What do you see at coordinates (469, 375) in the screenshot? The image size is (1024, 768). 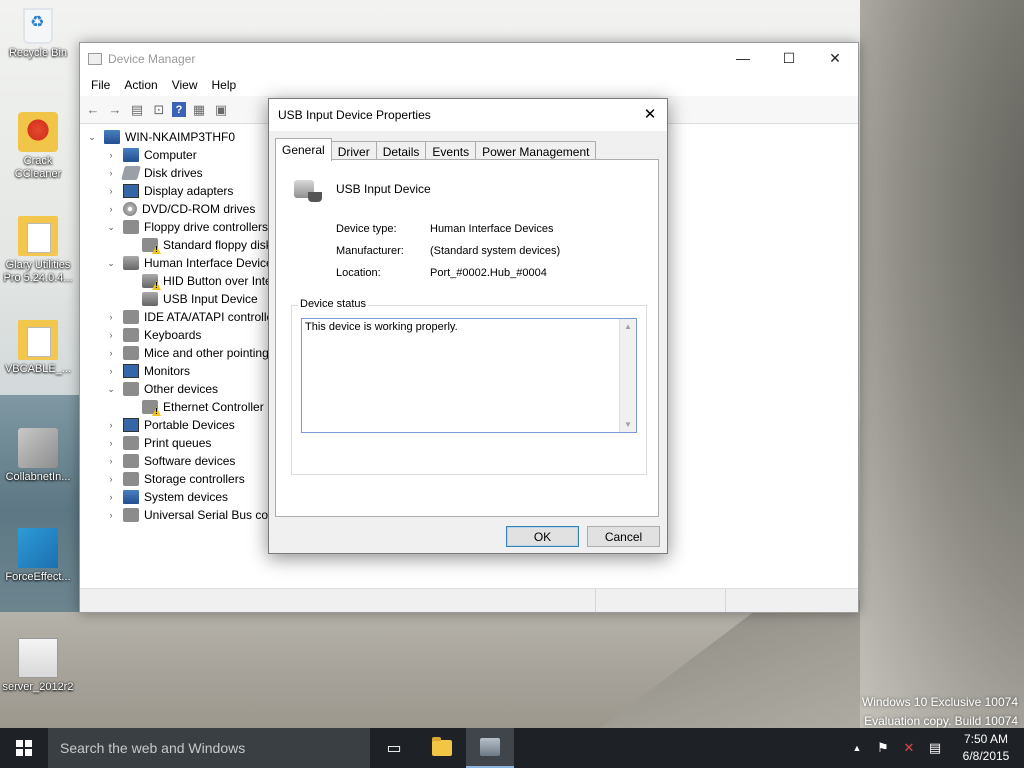 I see `device-status-textbox: This device is working properly. ▲ ▼` at bounding box center [469, 375].